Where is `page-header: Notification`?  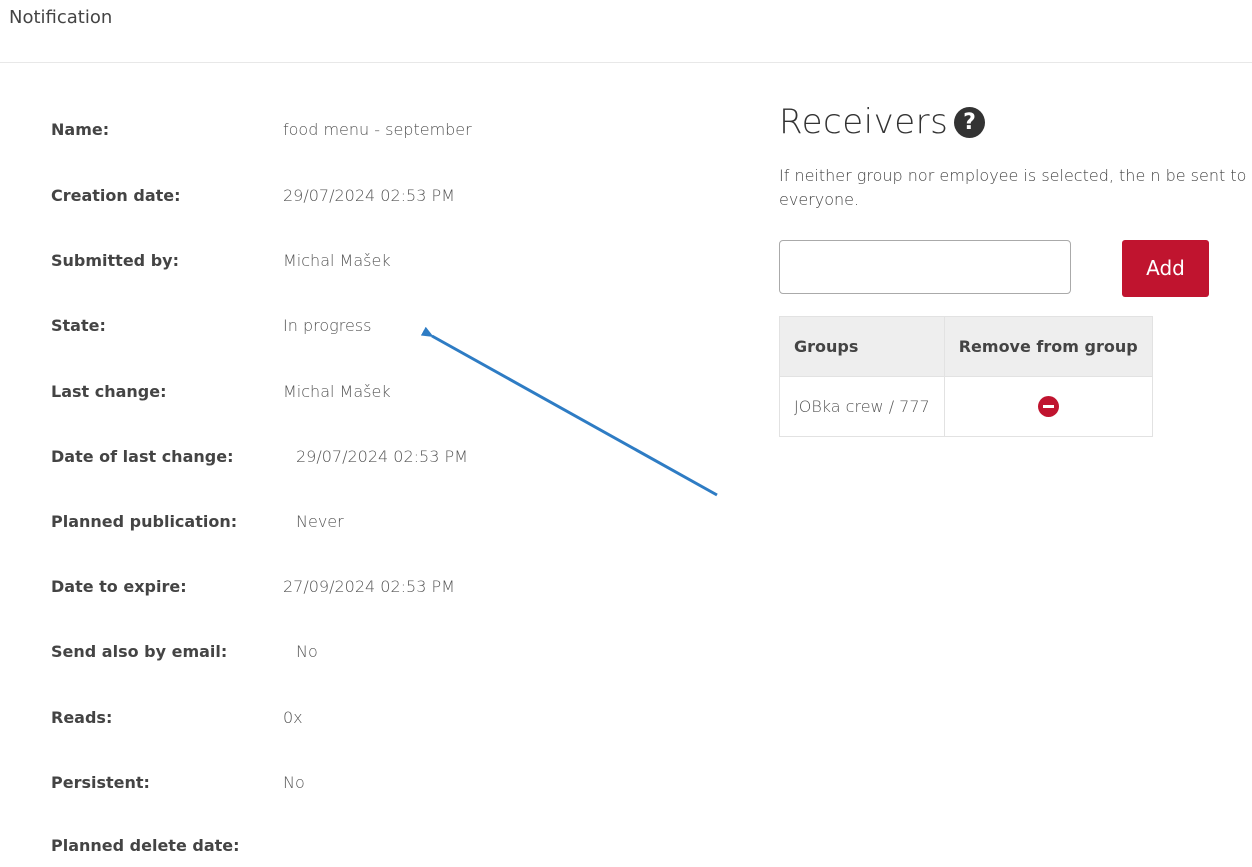 page-header: Notification is located at coordinates (626, 31).